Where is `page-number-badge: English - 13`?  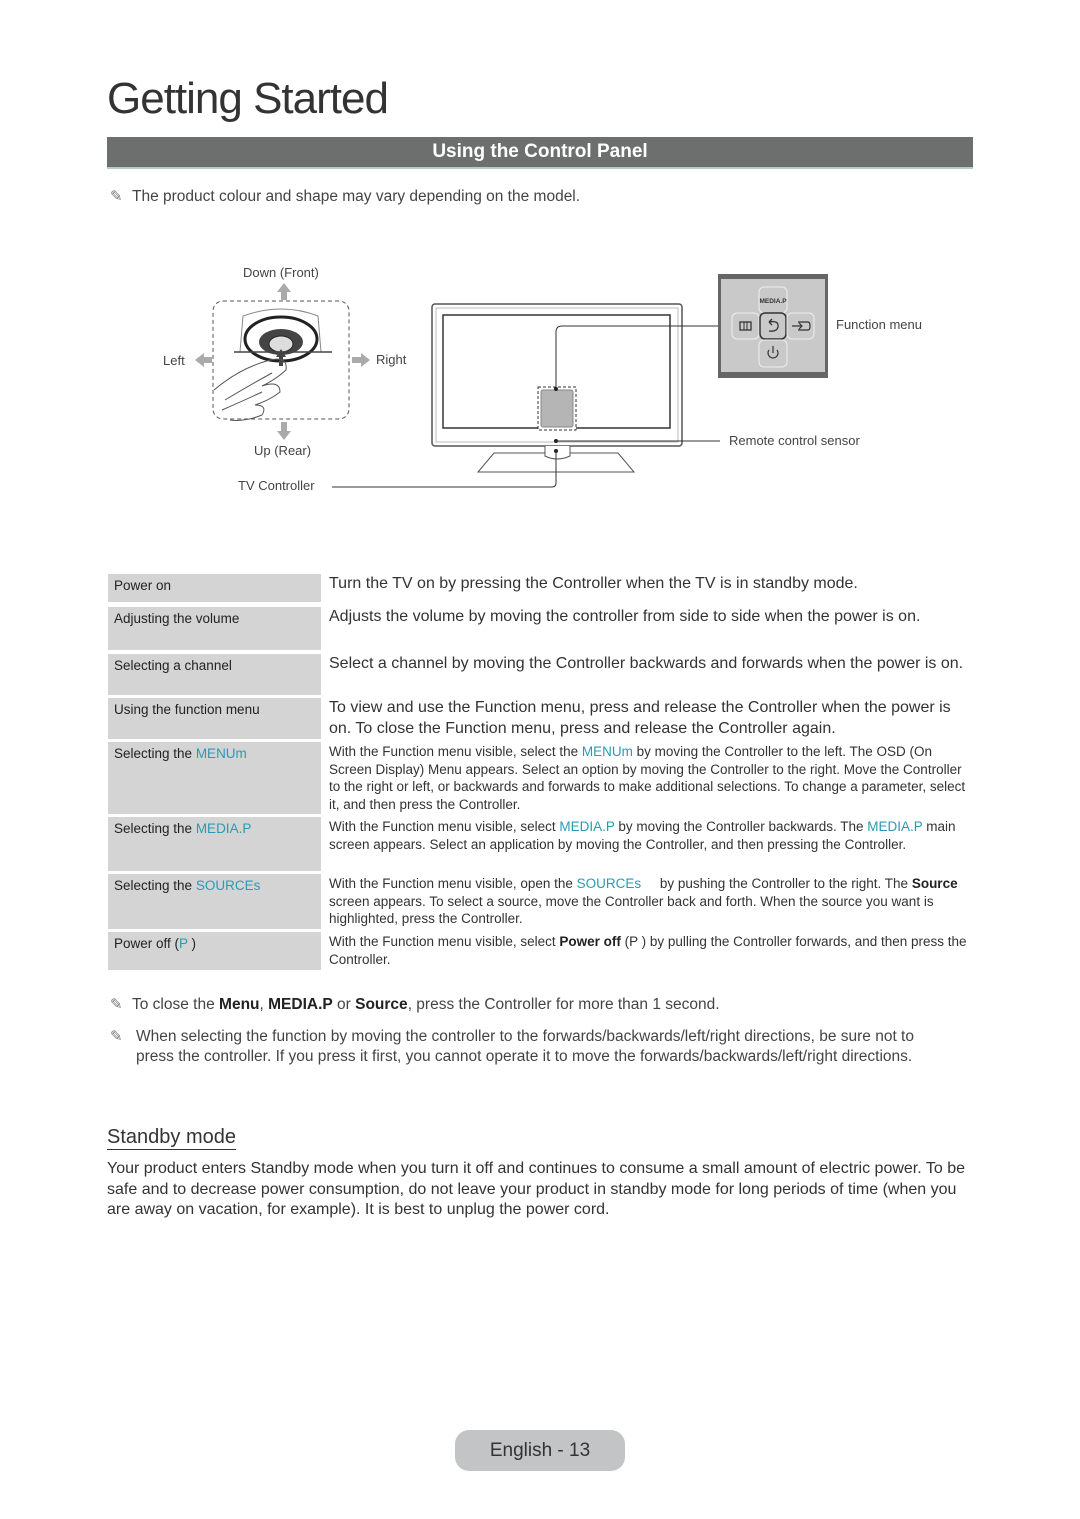
page-number-badge: English - 13 is located at coordinates (540, 1450).